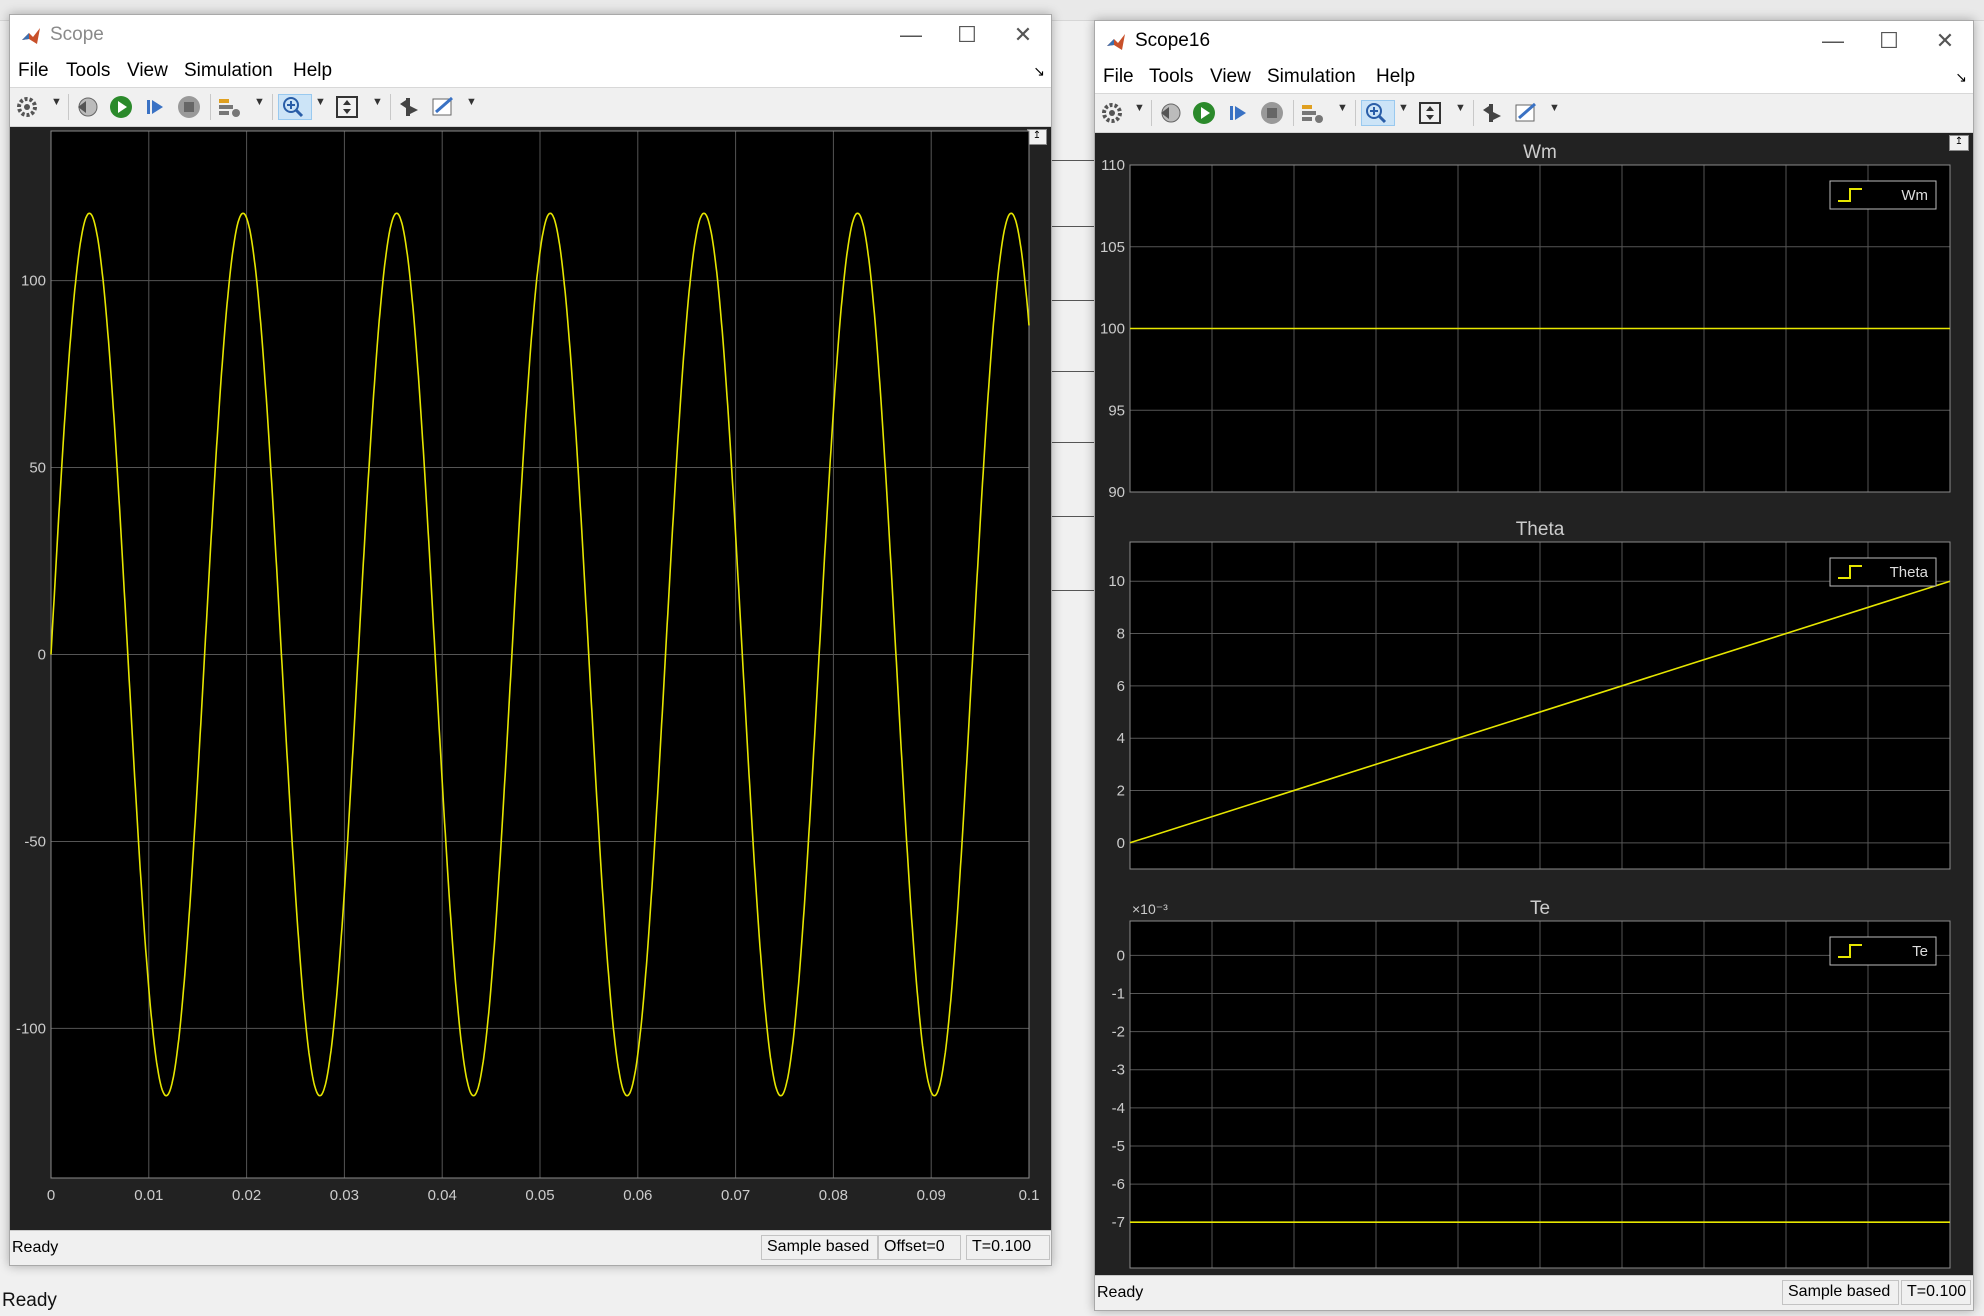 The width and height of the screenshot is (1984, 1316). I want to click on minimize-icon: —, so click(1833, 40).